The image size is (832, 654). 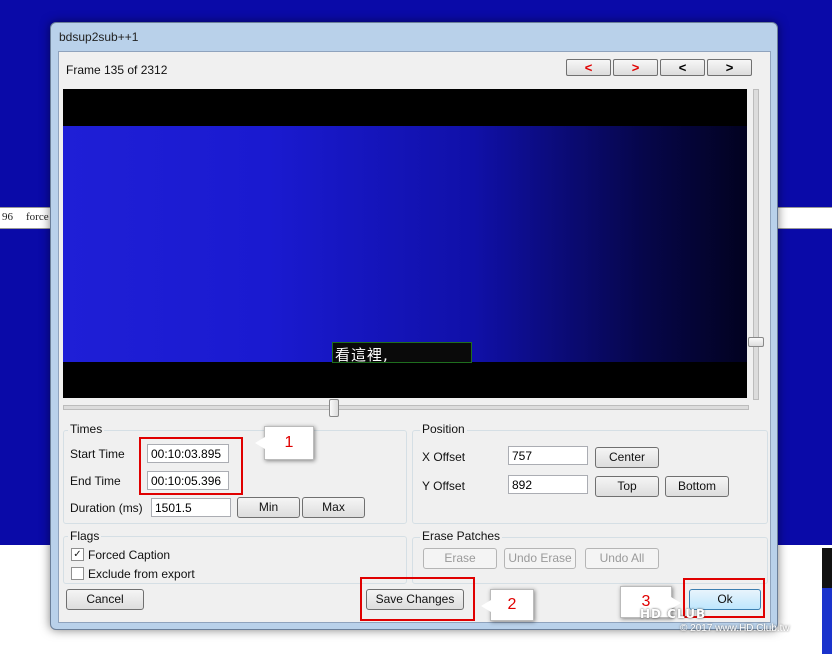 I want to click on max-duration-button: Max, so click(x=333, y=507).